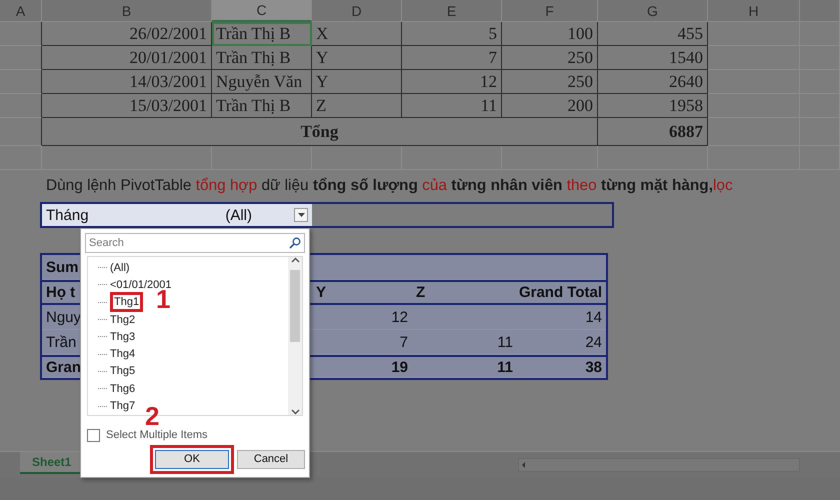  I want to click on list-item: <01/01/2001, so click(141, 284).